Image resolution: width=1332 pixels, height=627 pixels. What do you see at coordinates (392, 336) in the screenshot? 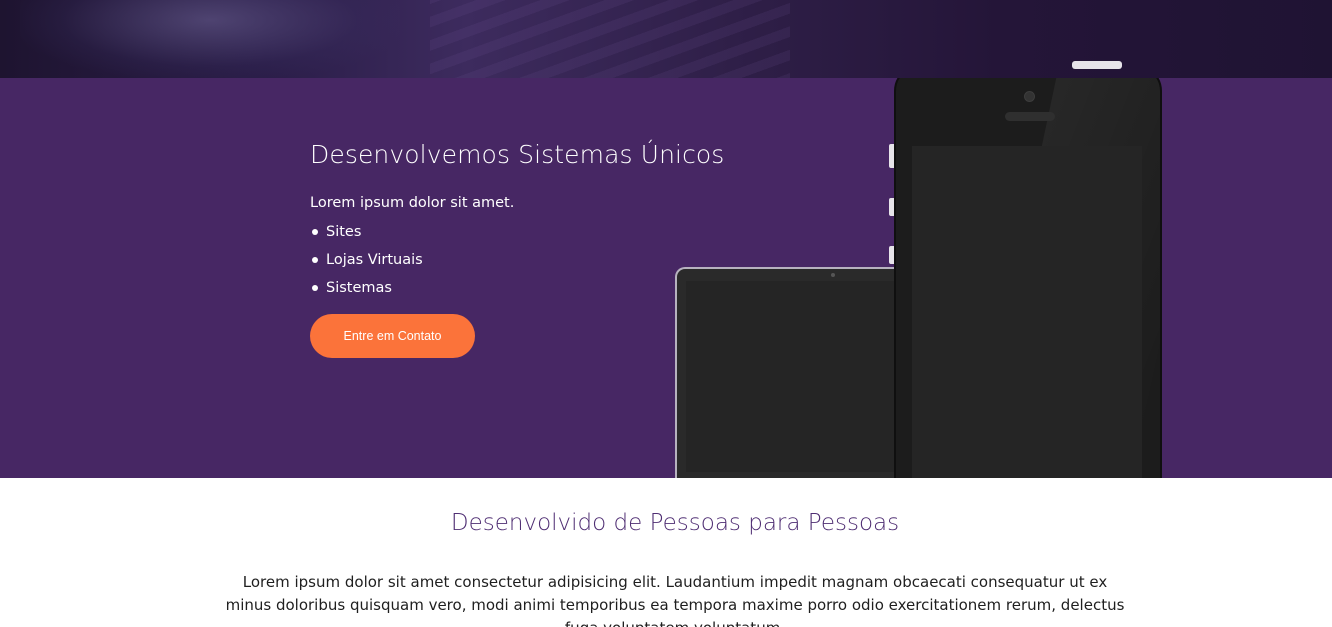
I see `contact-button: Entre em Contato` at bounding box center [392, 336].